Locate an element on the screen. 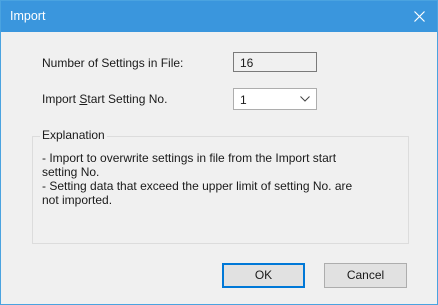 The height and width of the screenshot is (305, 438). ok-button: OK is located at coordinates (263, 275).